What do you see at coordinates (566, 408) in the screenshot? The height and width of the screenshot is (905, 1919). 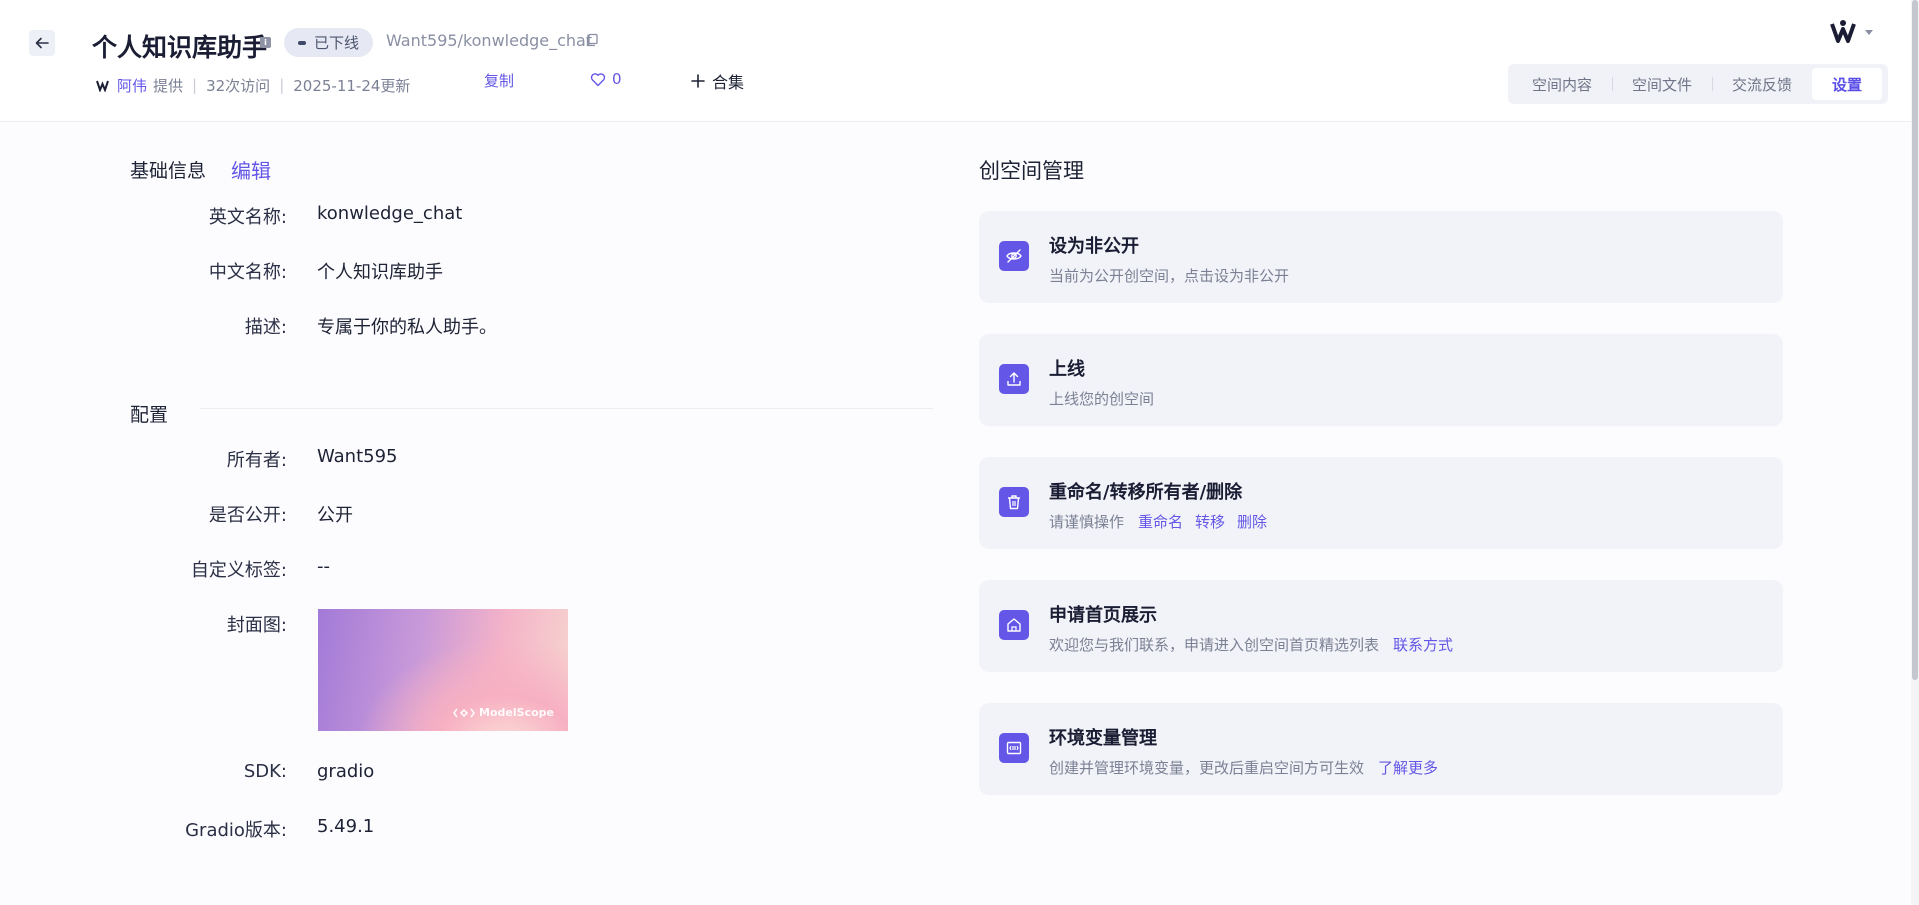 I see `divider` at bounding box center [566, 408].